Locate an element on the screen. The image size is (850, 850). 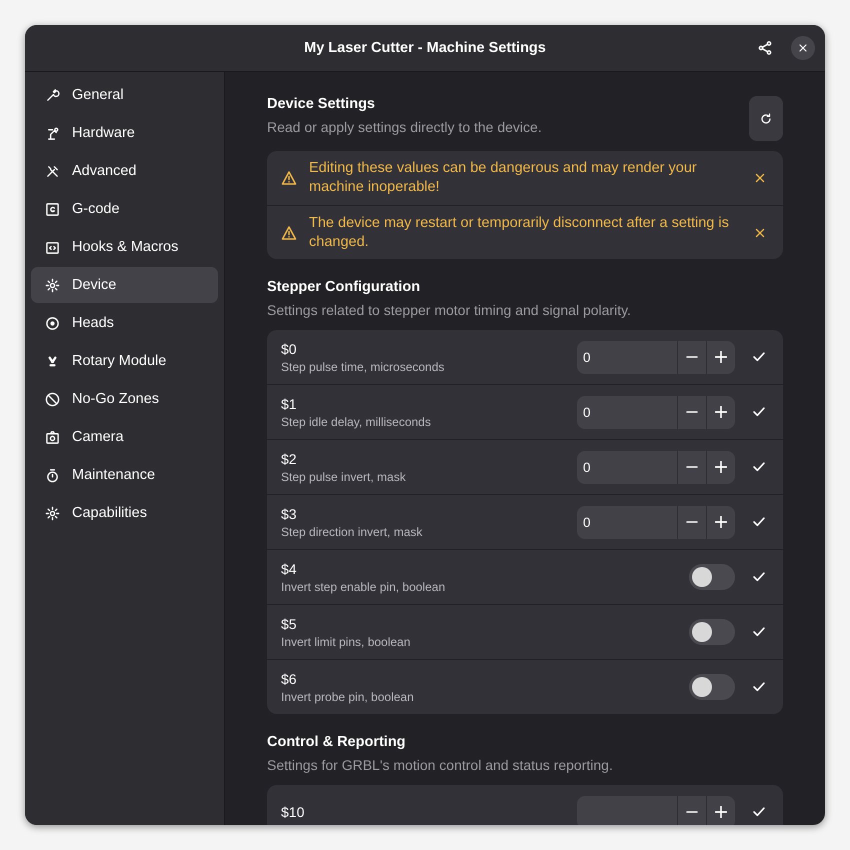
group-title: Control & Reporting is located at coordinates (337, 742).